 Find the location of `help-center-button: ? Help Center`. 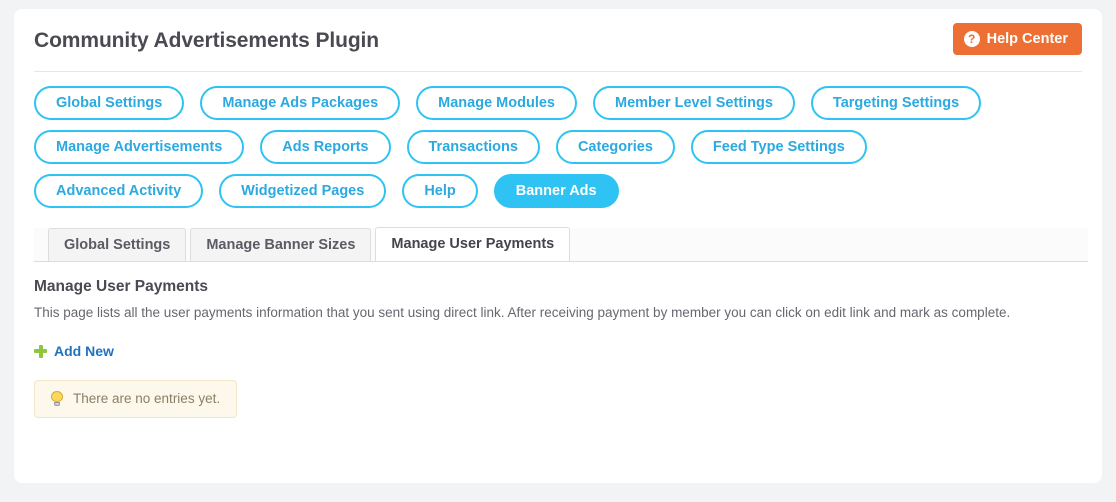

help-center-button: ? Help Center is located at coordinates (1017, 39).